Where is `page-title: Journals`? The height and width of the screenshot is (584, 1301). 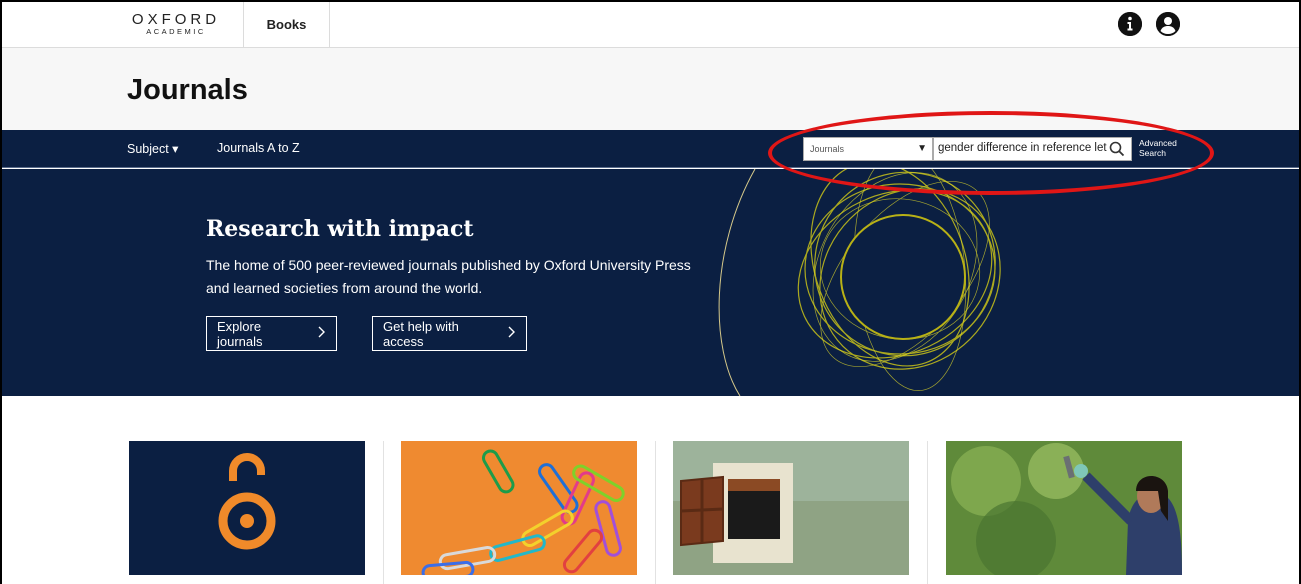 page-title: Journals is located at coordinates (187, 90).